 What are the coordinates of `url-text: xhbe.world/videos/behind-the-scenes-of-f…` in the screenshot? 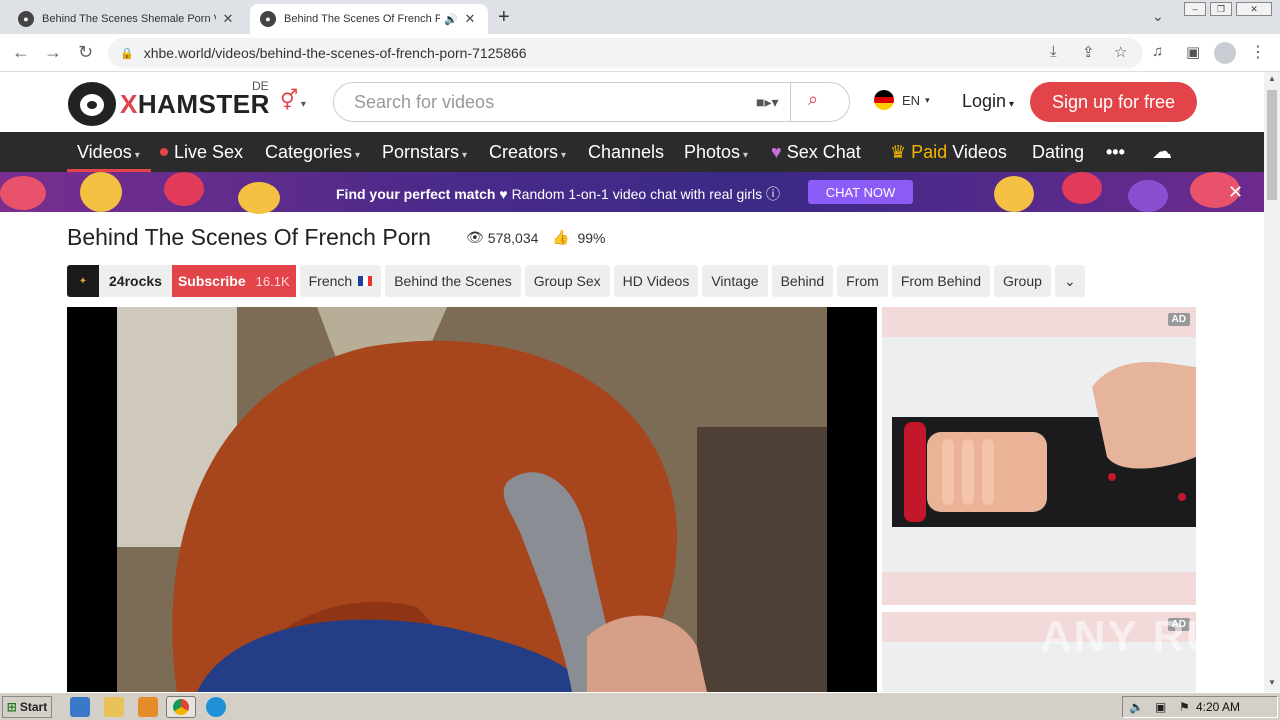 It's located at (335, 53).